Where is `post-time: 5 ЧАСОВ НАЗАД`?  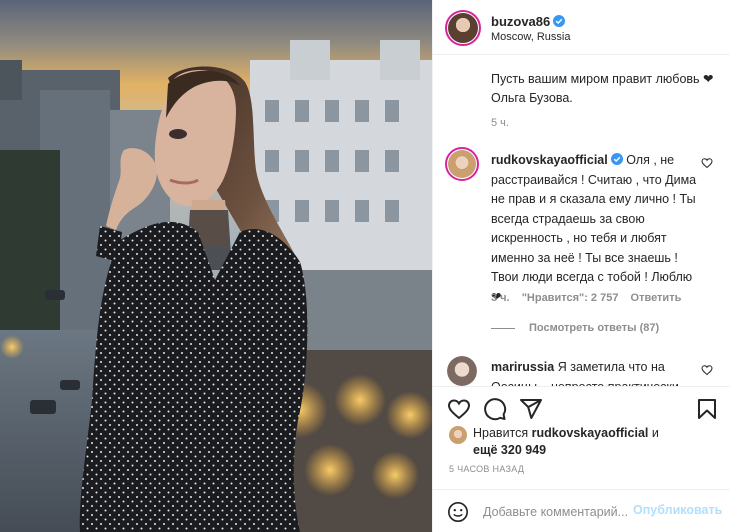
post-time: 5 ЧАСОВ НАЗАД is located at coordinates (486, 469).